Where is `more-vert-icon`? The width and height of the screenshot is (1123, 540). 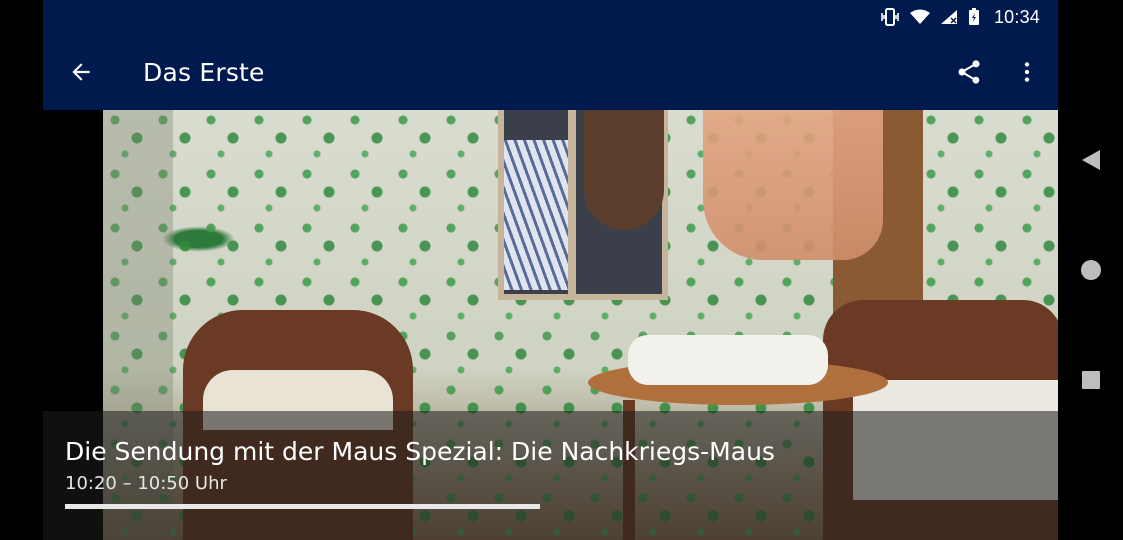 more-vert-icon is located at coordinates (1027, 72).